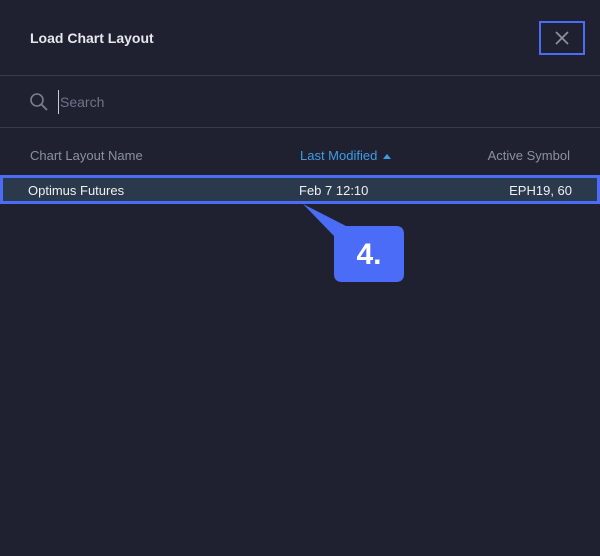 Image resolution: width=600 pixels, height=556 pixels. I want to click on column-header-last-modified: Last Modified, so click(346, 155).